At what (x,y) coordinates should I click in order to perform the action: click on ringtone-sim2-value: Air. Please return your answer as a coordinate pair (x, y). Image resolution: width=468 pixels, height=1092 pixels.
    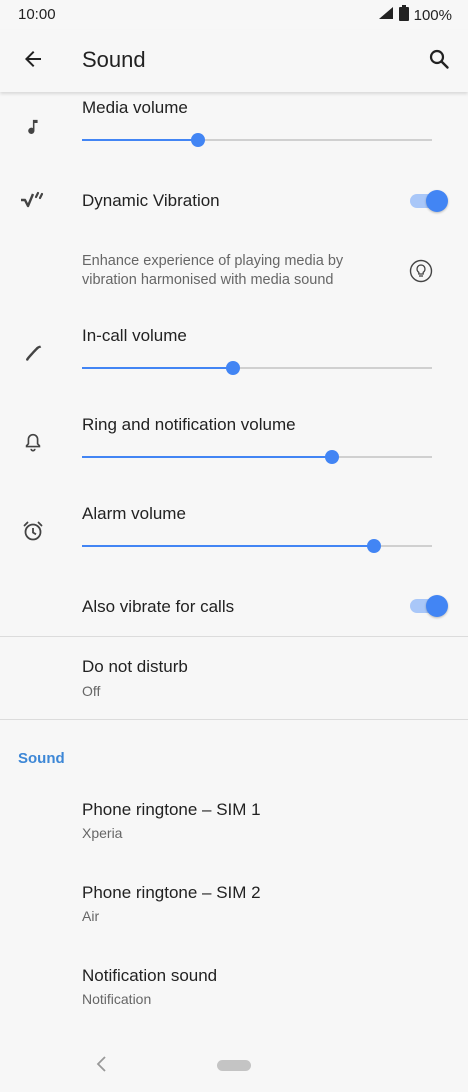
    Looking at the image, I should click on (91, 916).